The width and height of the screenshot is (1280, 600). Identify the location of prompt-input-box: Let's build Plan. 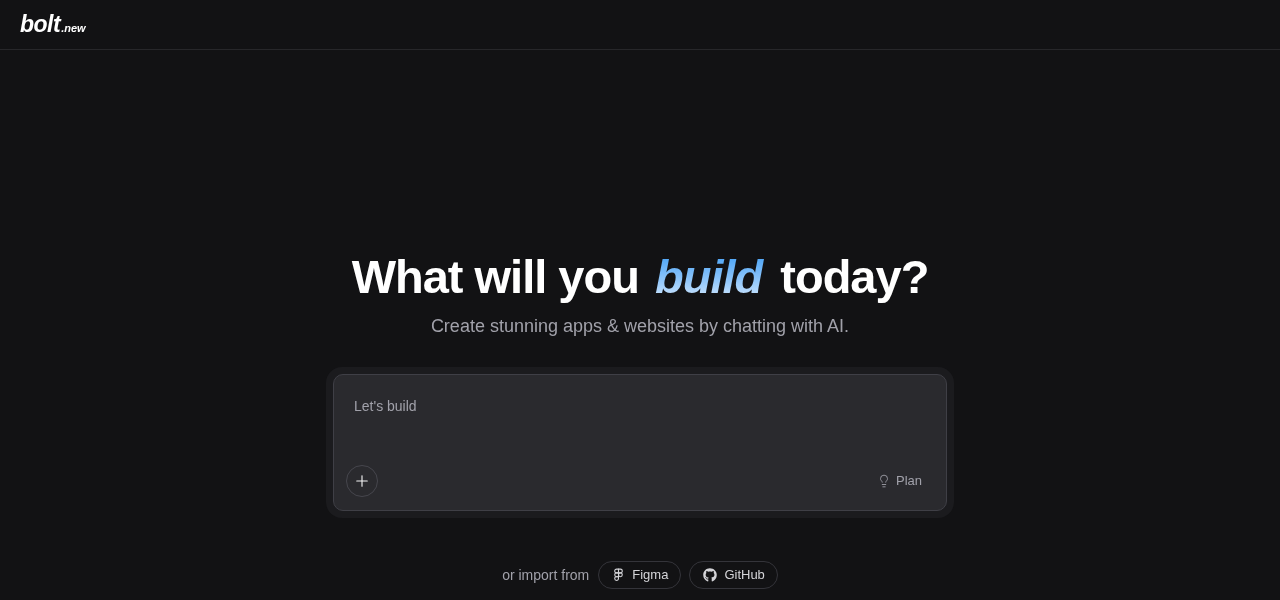
(640, 442).